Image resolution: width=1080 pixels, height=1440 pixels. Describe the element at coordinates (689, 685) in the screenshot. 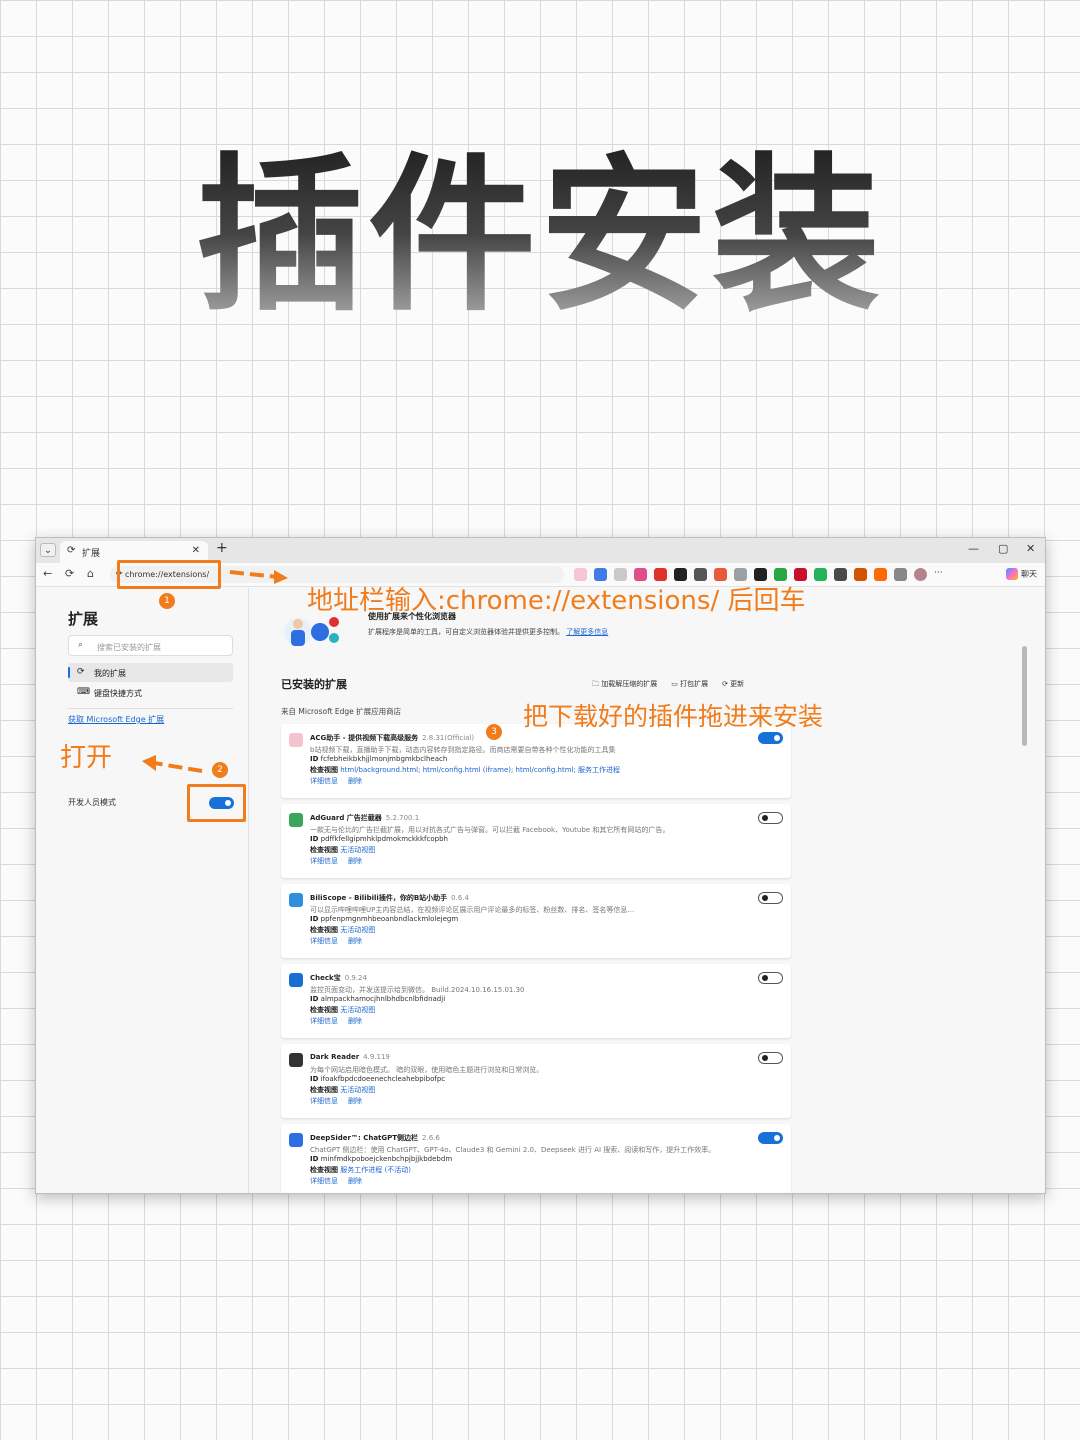

I see `pack-extension-button: ▭ 打包扩展` at that location.